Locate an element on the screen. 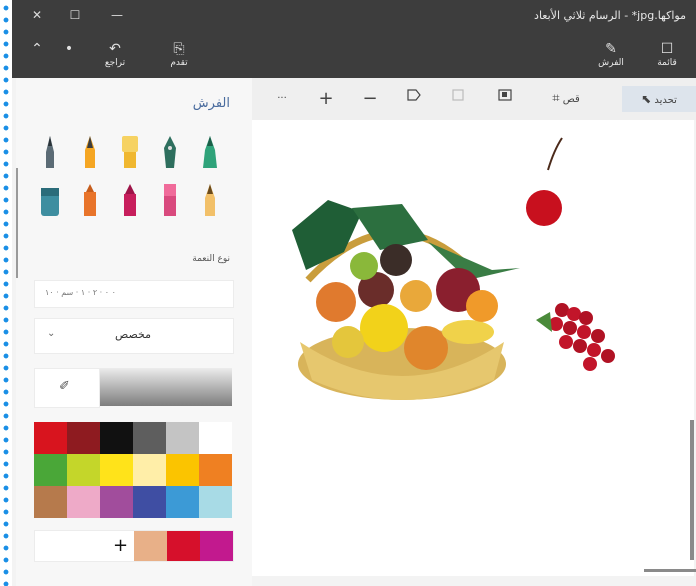  crayon-icon is located at coordinates (130, 202).